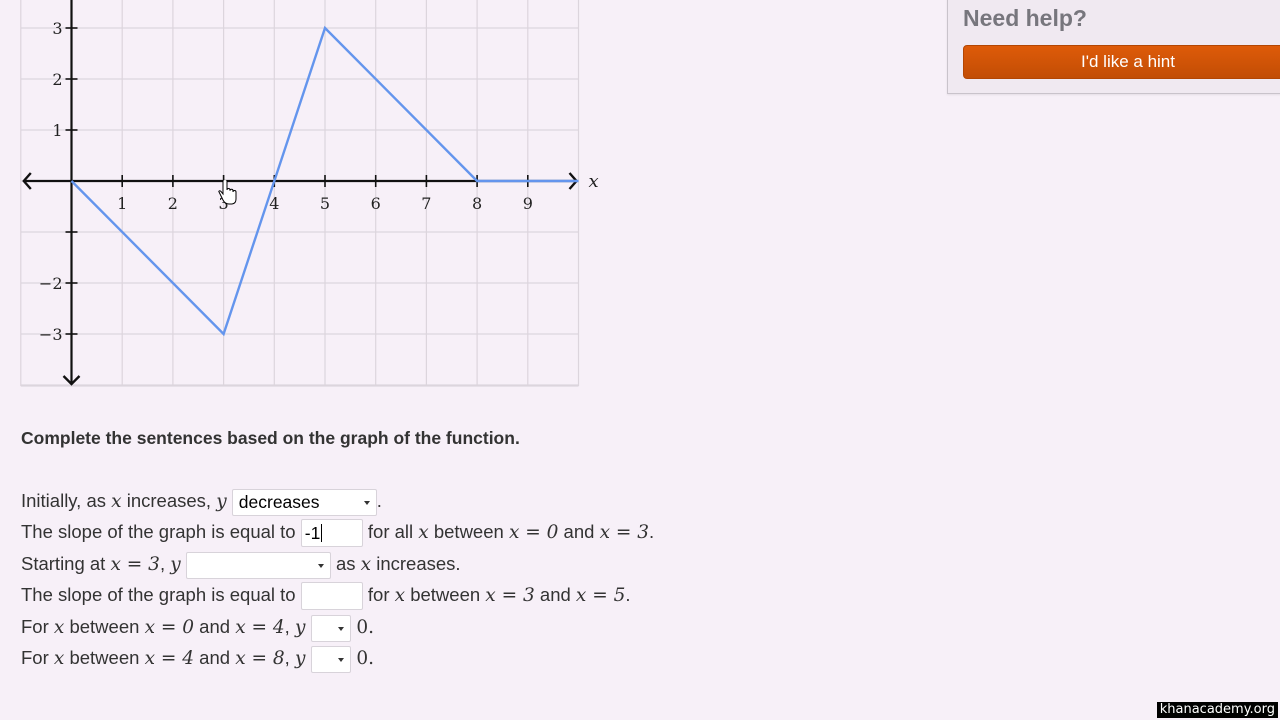  What do you see at coordinates (51, 283) in the screenshot?
I see `y-tick-label: −2` at bounding box center [51, 283].